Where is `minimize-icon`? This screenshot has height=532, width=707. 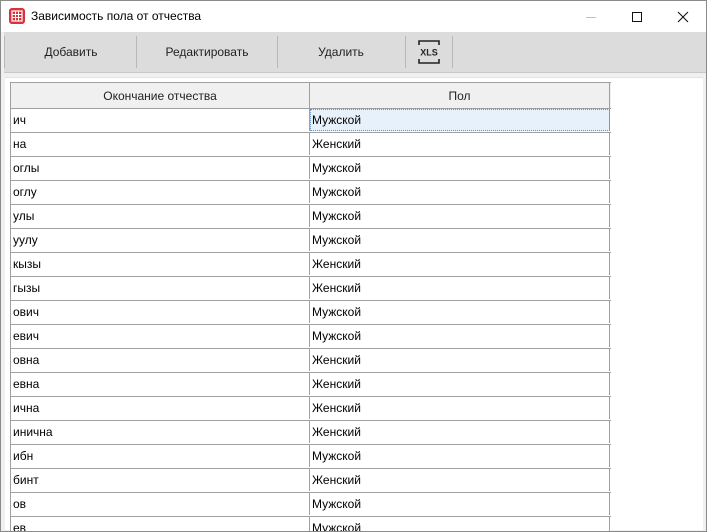 minimize-icon is located at coordinates (591, 17).